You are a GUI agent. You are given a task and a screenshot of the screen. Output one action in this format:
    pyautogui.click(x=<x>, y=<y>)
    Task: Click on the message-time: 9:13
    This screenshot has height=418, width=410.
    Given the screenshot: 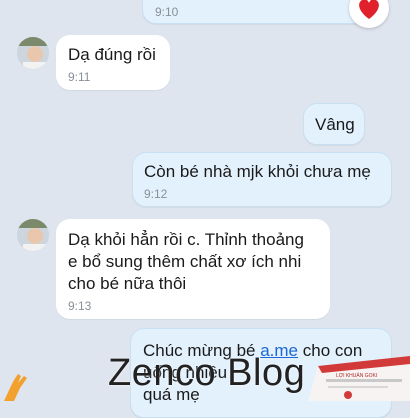 What is the action you would take?
    pyautogui.click(x=80, y=306)
    